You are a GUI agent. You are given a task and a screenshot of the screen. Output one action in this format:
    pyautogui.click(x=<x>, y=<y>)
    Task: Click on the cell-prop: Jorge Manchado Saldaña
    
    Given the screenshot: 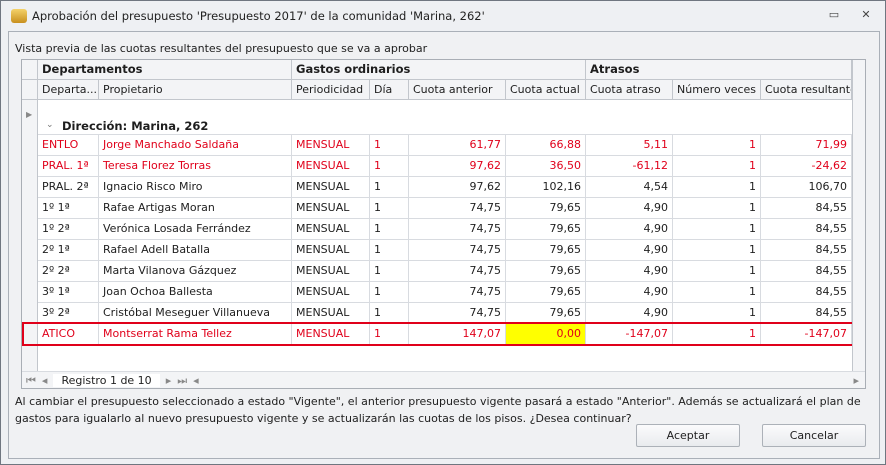 What is the action you would take?
    pyautogui.click(x=195, y=145)
    